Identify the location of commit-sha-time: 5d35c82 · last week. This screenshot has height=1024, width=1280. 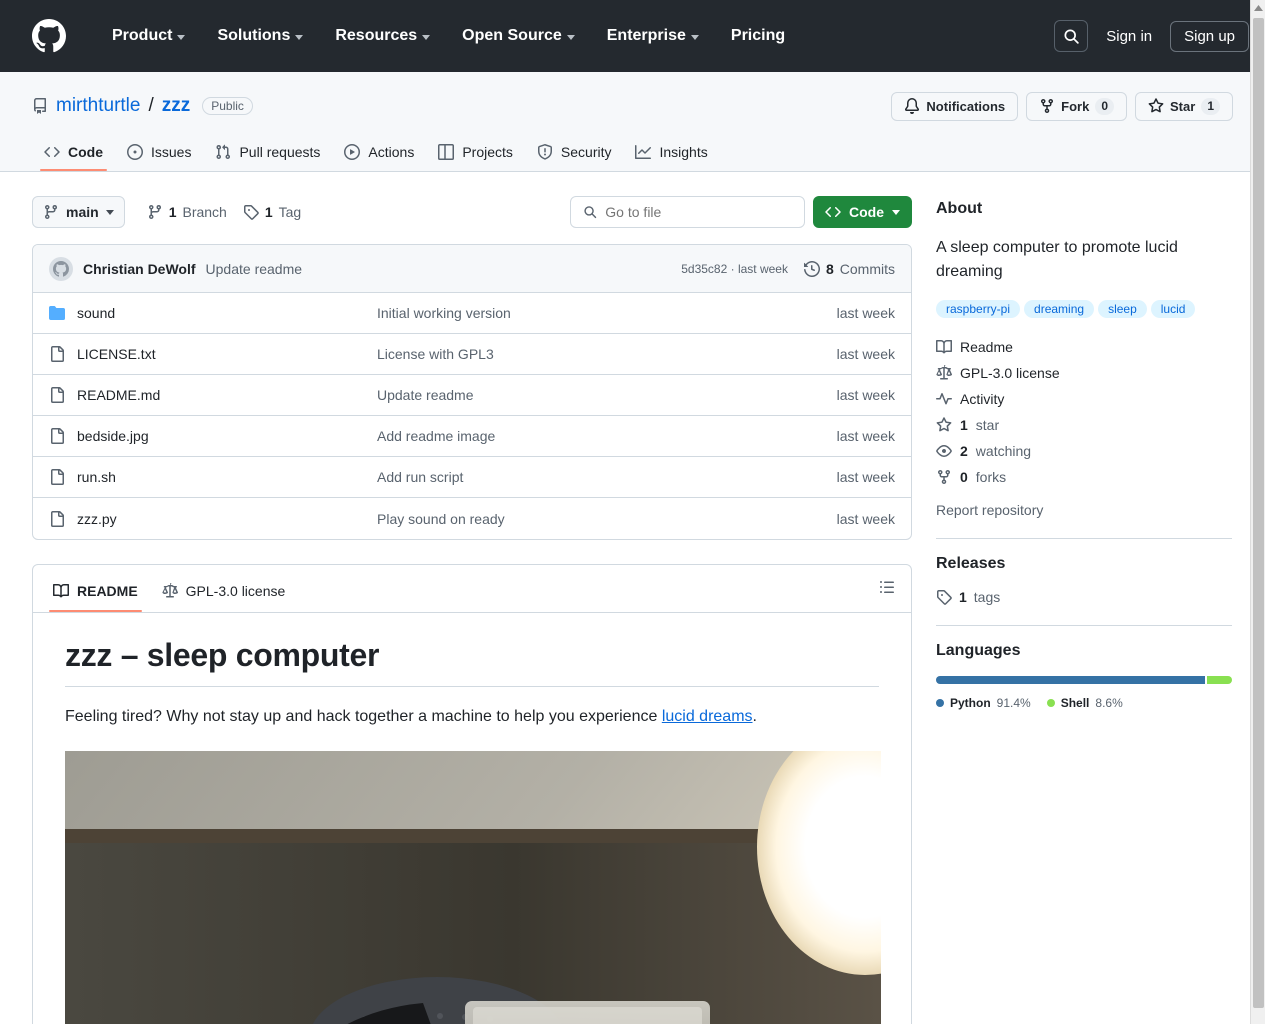
(734, 269).